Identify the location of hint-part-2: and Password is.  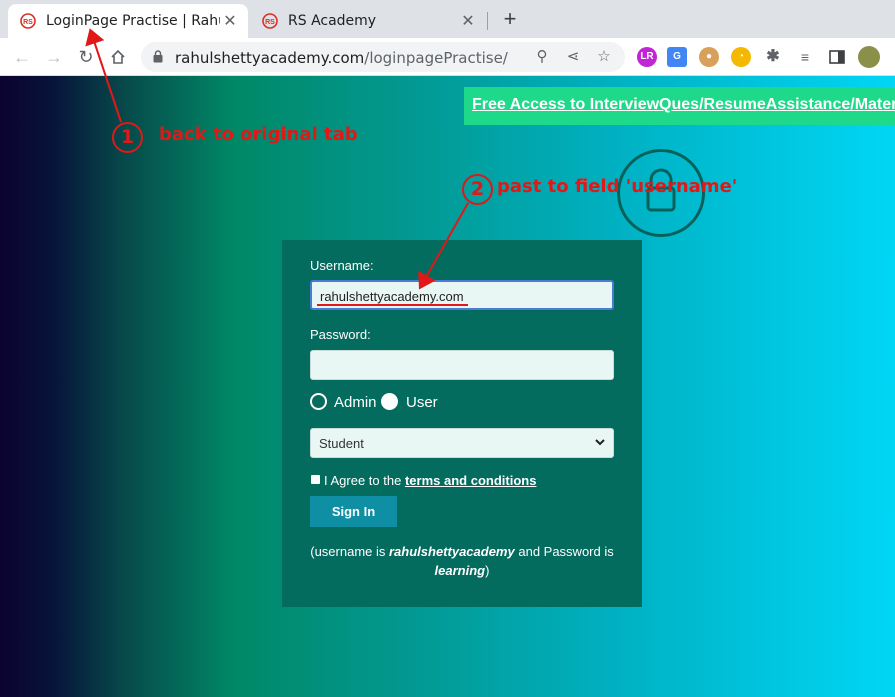
(566, 551).